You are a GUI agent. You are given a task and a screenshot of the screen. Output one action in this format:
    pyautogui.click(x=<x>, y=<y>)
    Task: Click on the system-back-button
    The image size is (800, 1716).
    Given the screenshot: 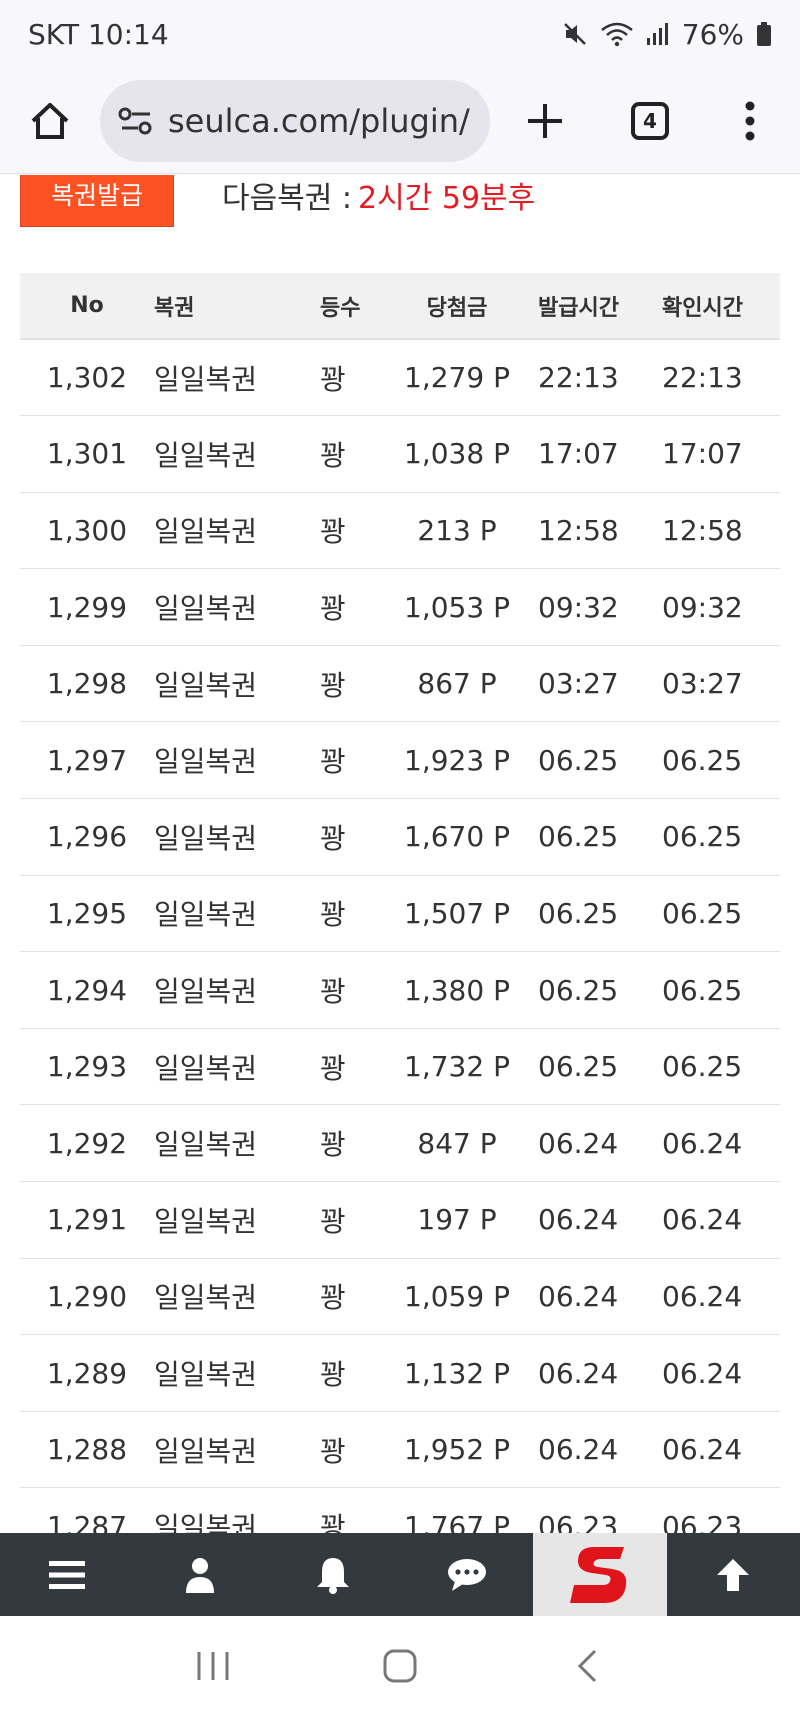 What is the action you would take?
    pyautogui.click(x=587, y=1666)
    